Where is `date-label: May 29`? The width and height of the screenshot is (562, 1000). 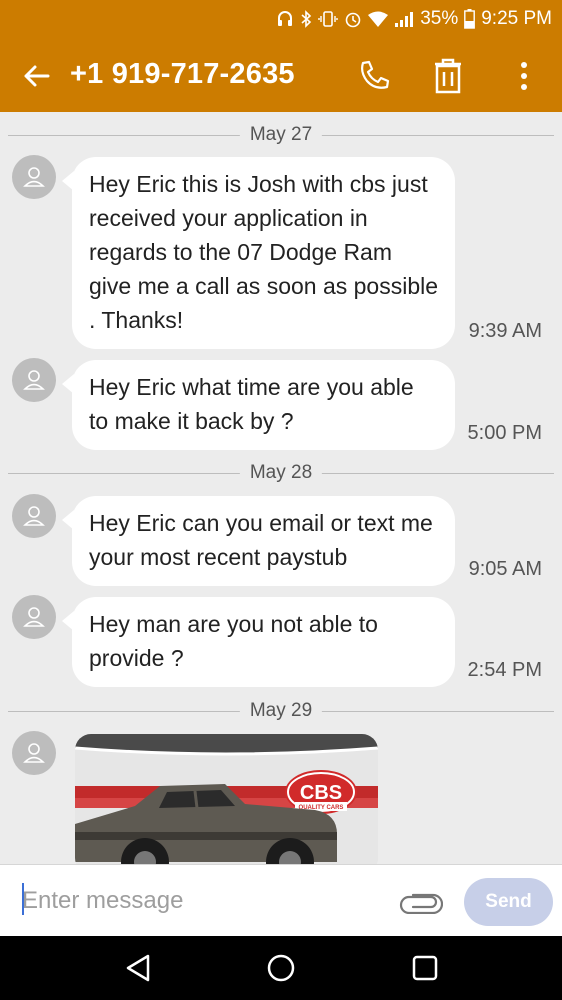
date-label: May 29 is located at coordinates (281, 711).